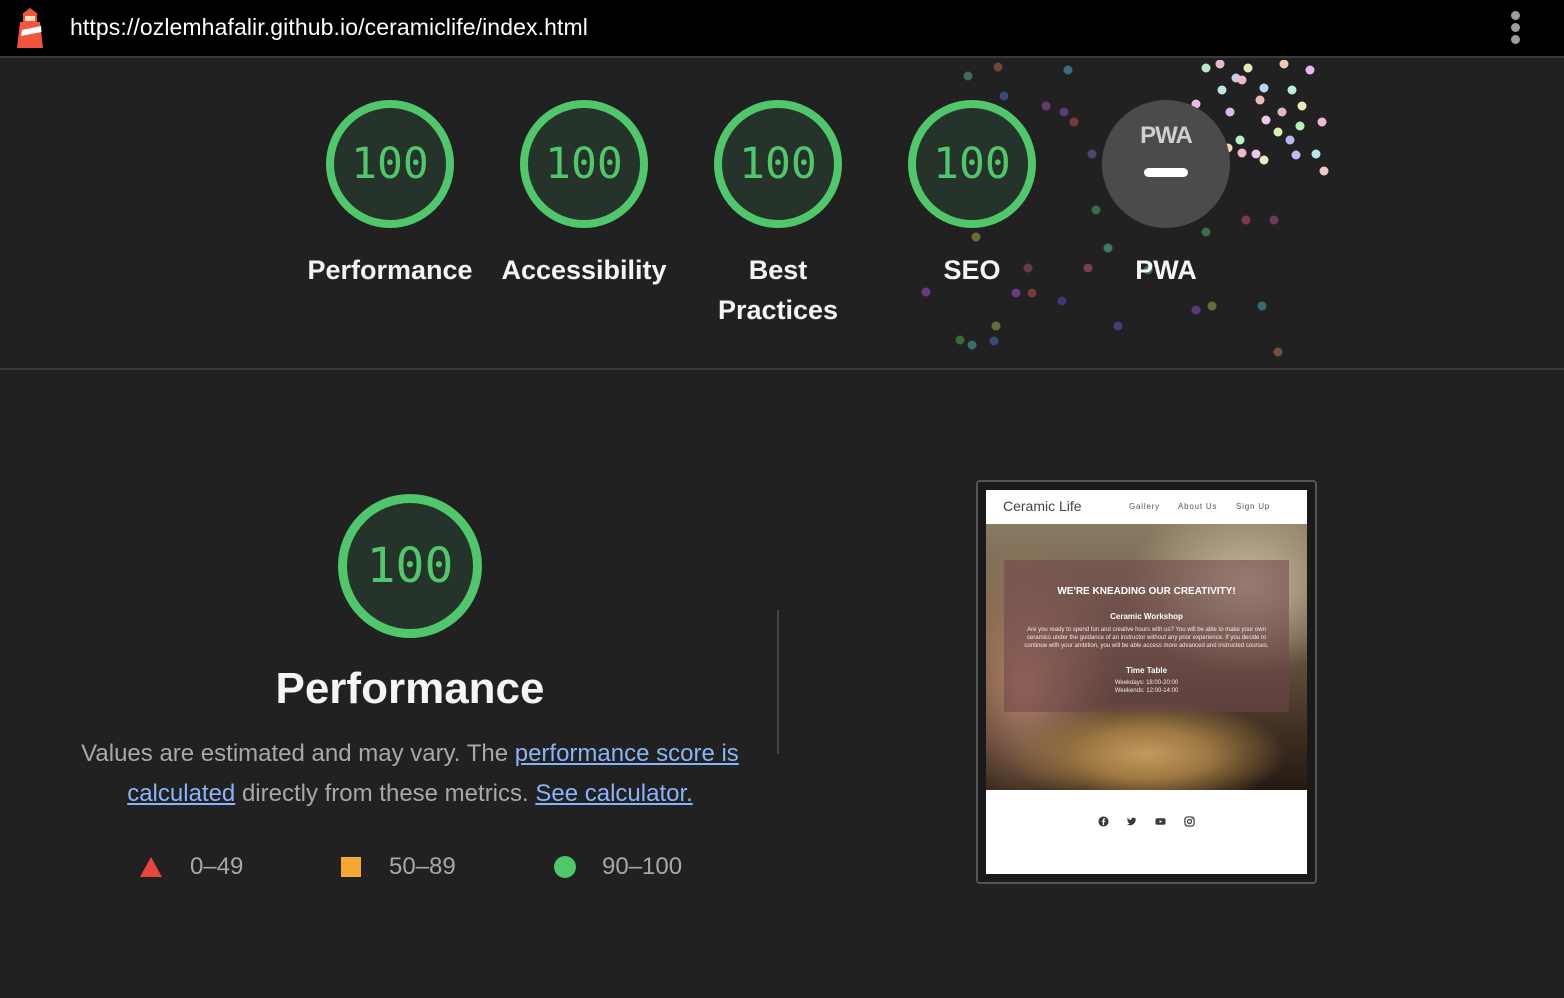  What do you see at coordinates (584, 270) in the screenshot?
I see `gauge-label: Accessibility` at bounding box center [584, 270].